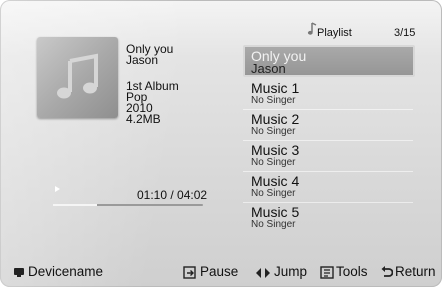 The height and width of the screenshot is (287, 442). Describe the element at coordinates (152, 103) in the screenshot. I see `track-info-details: 1st Album Pop 2010 4.2MB` at that location.